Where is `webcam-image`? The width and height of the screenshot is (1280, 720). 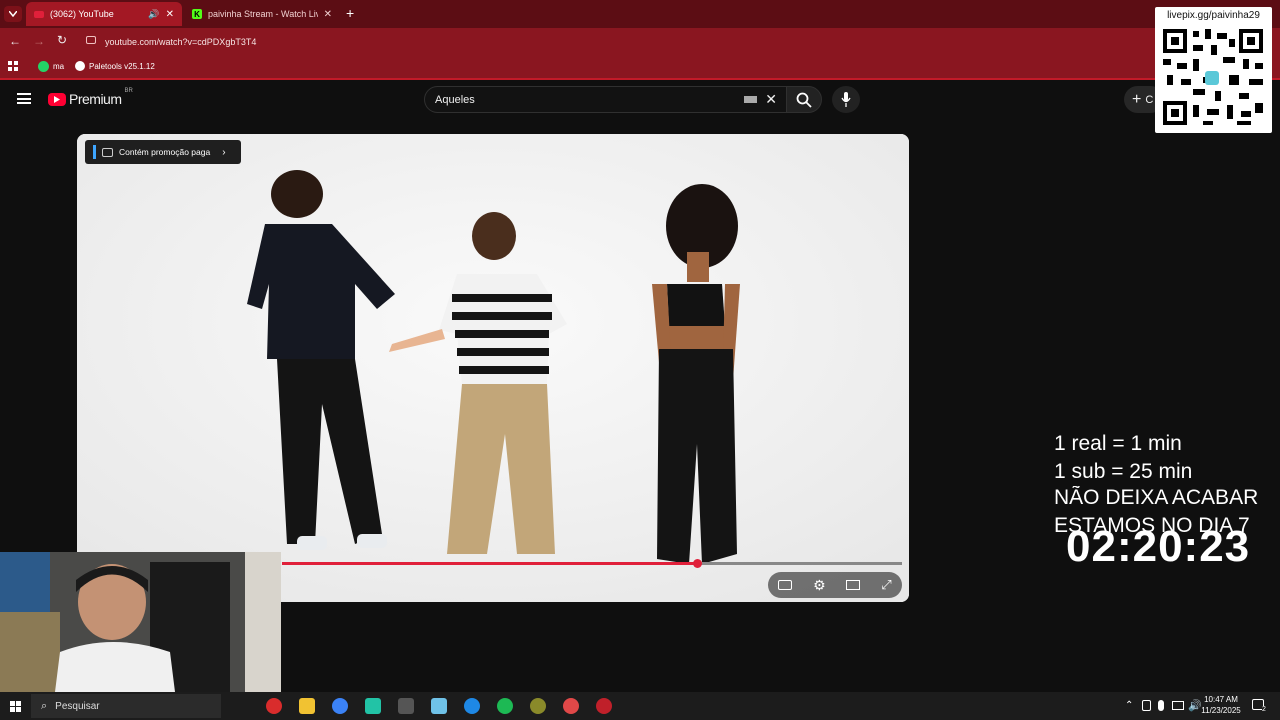 webcam-image is located at coordinates (140, 622).